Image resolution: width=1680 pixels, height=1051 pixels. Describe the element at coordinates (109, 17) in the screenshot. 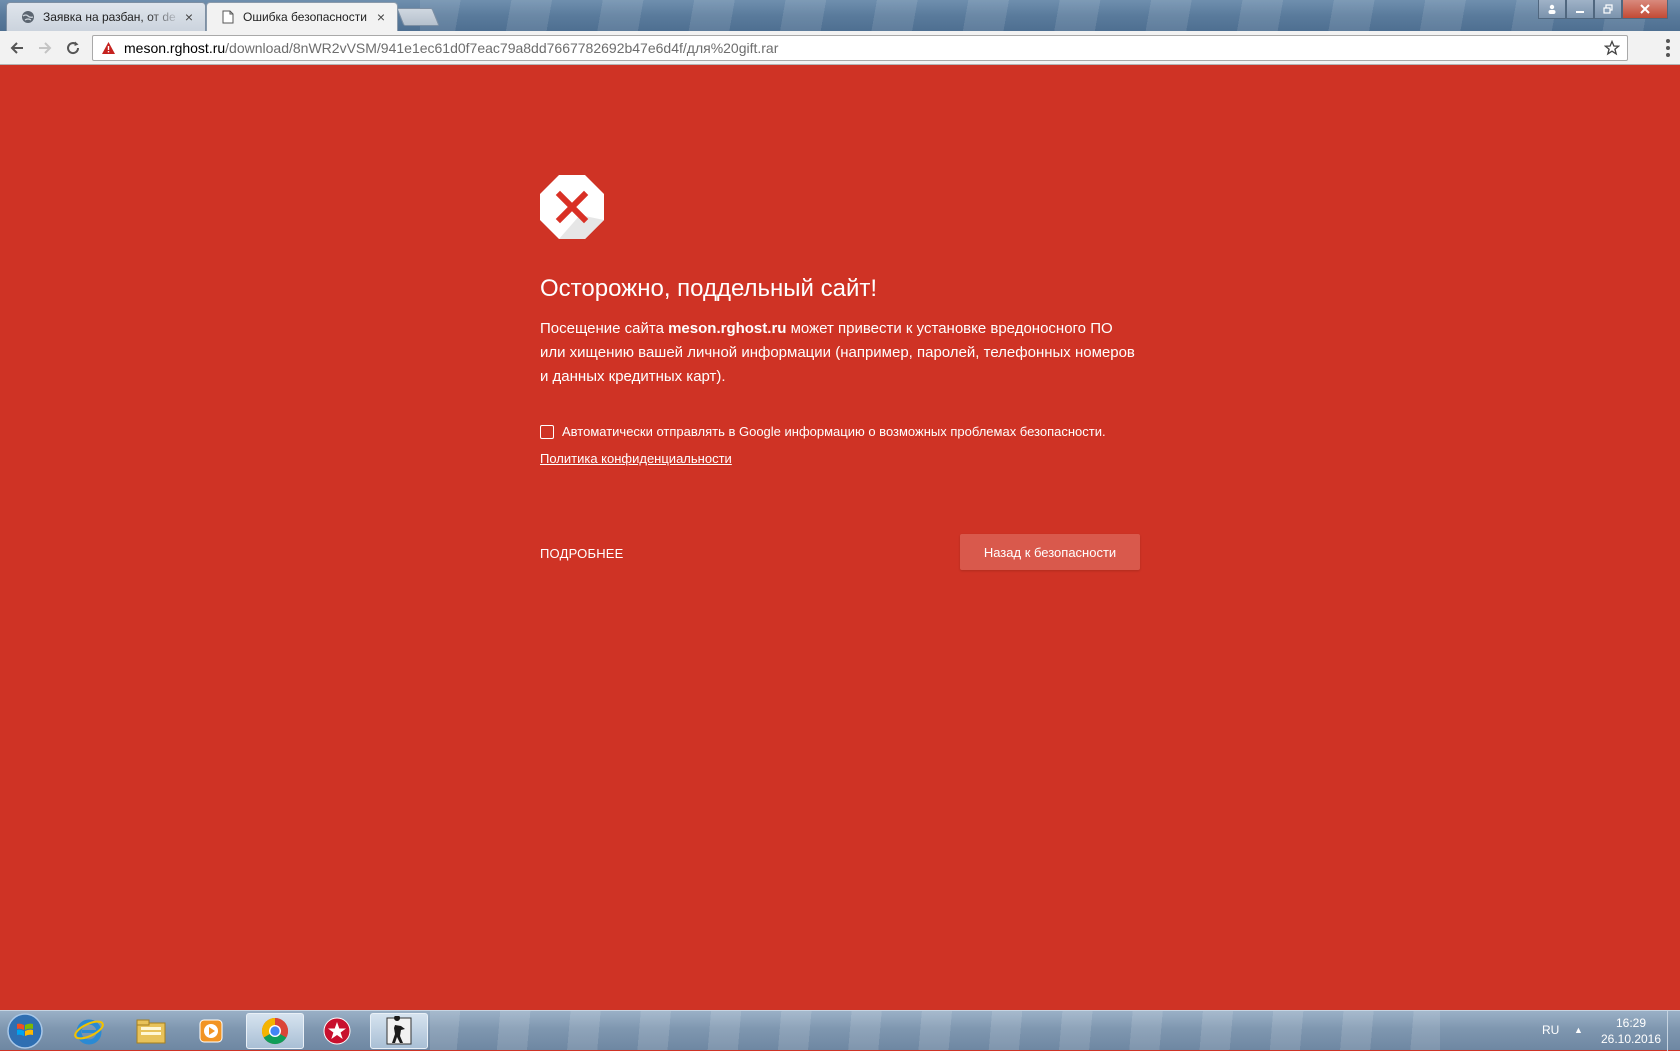

I see `tab-title: Заявка на разбан, от de` at that location.